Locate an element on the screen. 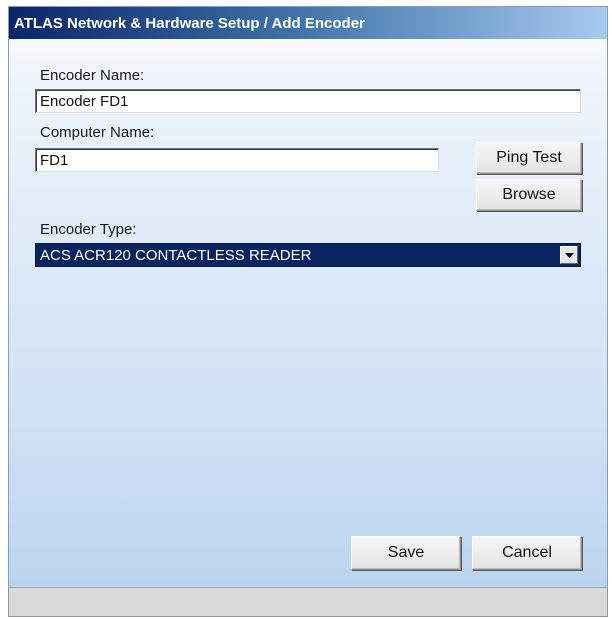  chevron-down-icon is located at coordinates (569, 255).